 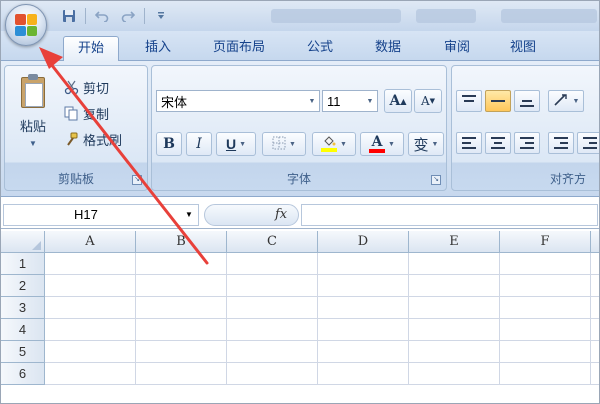 I want to click on tab-data: 数据, so click(x=388, y=48).